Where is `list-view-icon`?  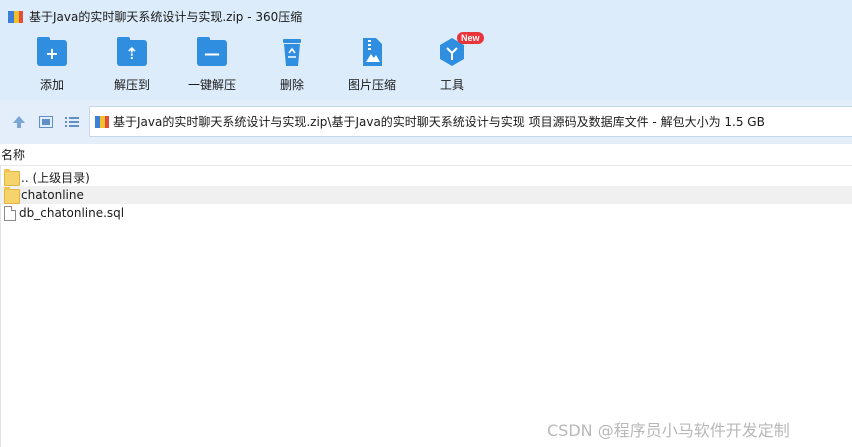 list-view-icon is located at coordinates (72, 122).